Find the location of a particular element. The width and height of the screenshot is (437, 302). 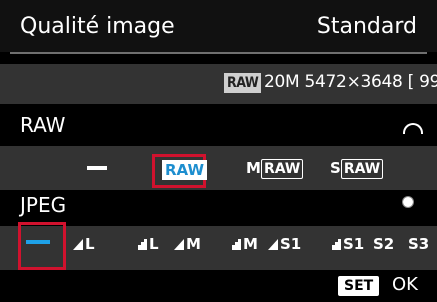

mraw-badge: RAW is located at coordinates (282, 169).